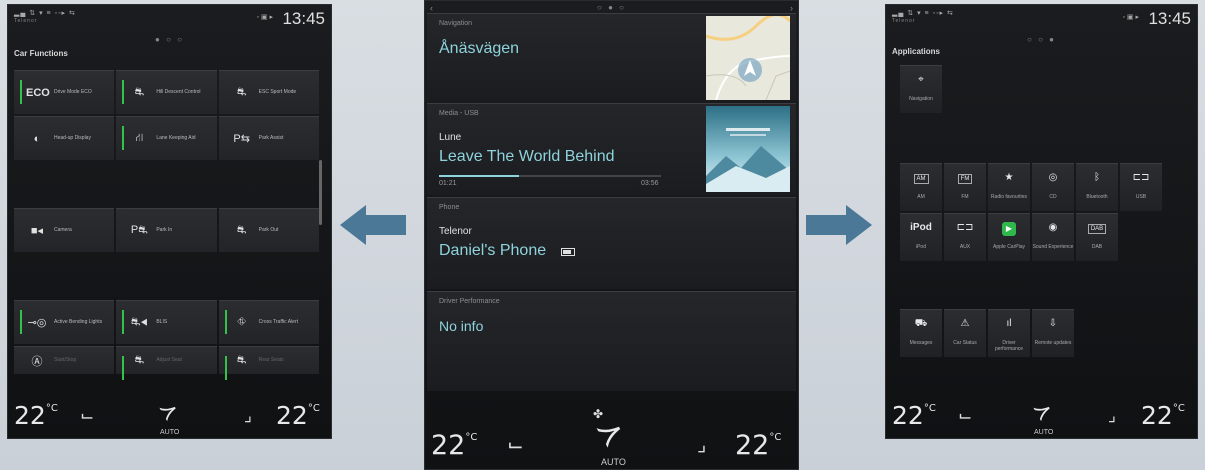 This screenshot has height=470, width=1205. What do you see at coordinates (916, 51) in the screenshot?
I see `page-title: Applications` at bounding box center [916, 51].